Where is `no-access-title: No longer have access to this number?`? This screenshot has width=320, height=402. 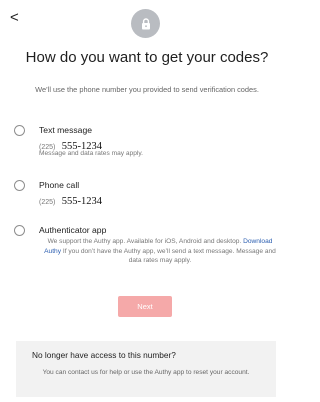 no-access-title: No longer have access to this number? is located at coordinates (104, 355).